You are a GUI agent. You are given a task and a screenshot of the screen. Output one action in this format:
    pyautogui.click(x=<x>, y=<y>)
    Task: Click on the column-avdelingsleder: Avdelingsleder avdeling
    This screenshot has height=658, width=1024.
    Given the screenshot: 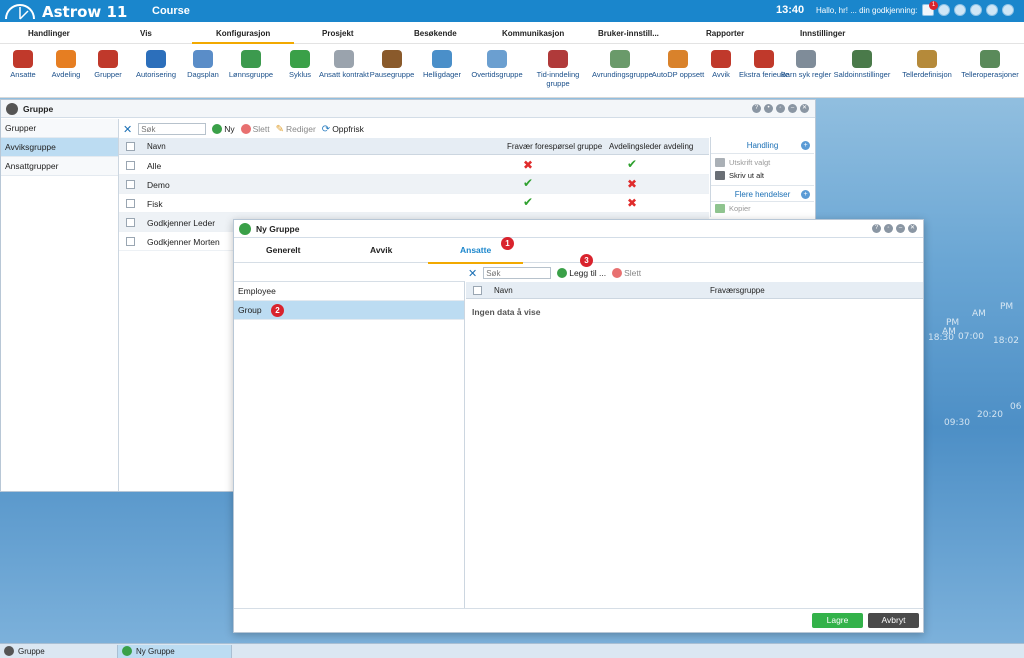 What is the action you would take?
    pyautogui.click(x=651, y=146)
    